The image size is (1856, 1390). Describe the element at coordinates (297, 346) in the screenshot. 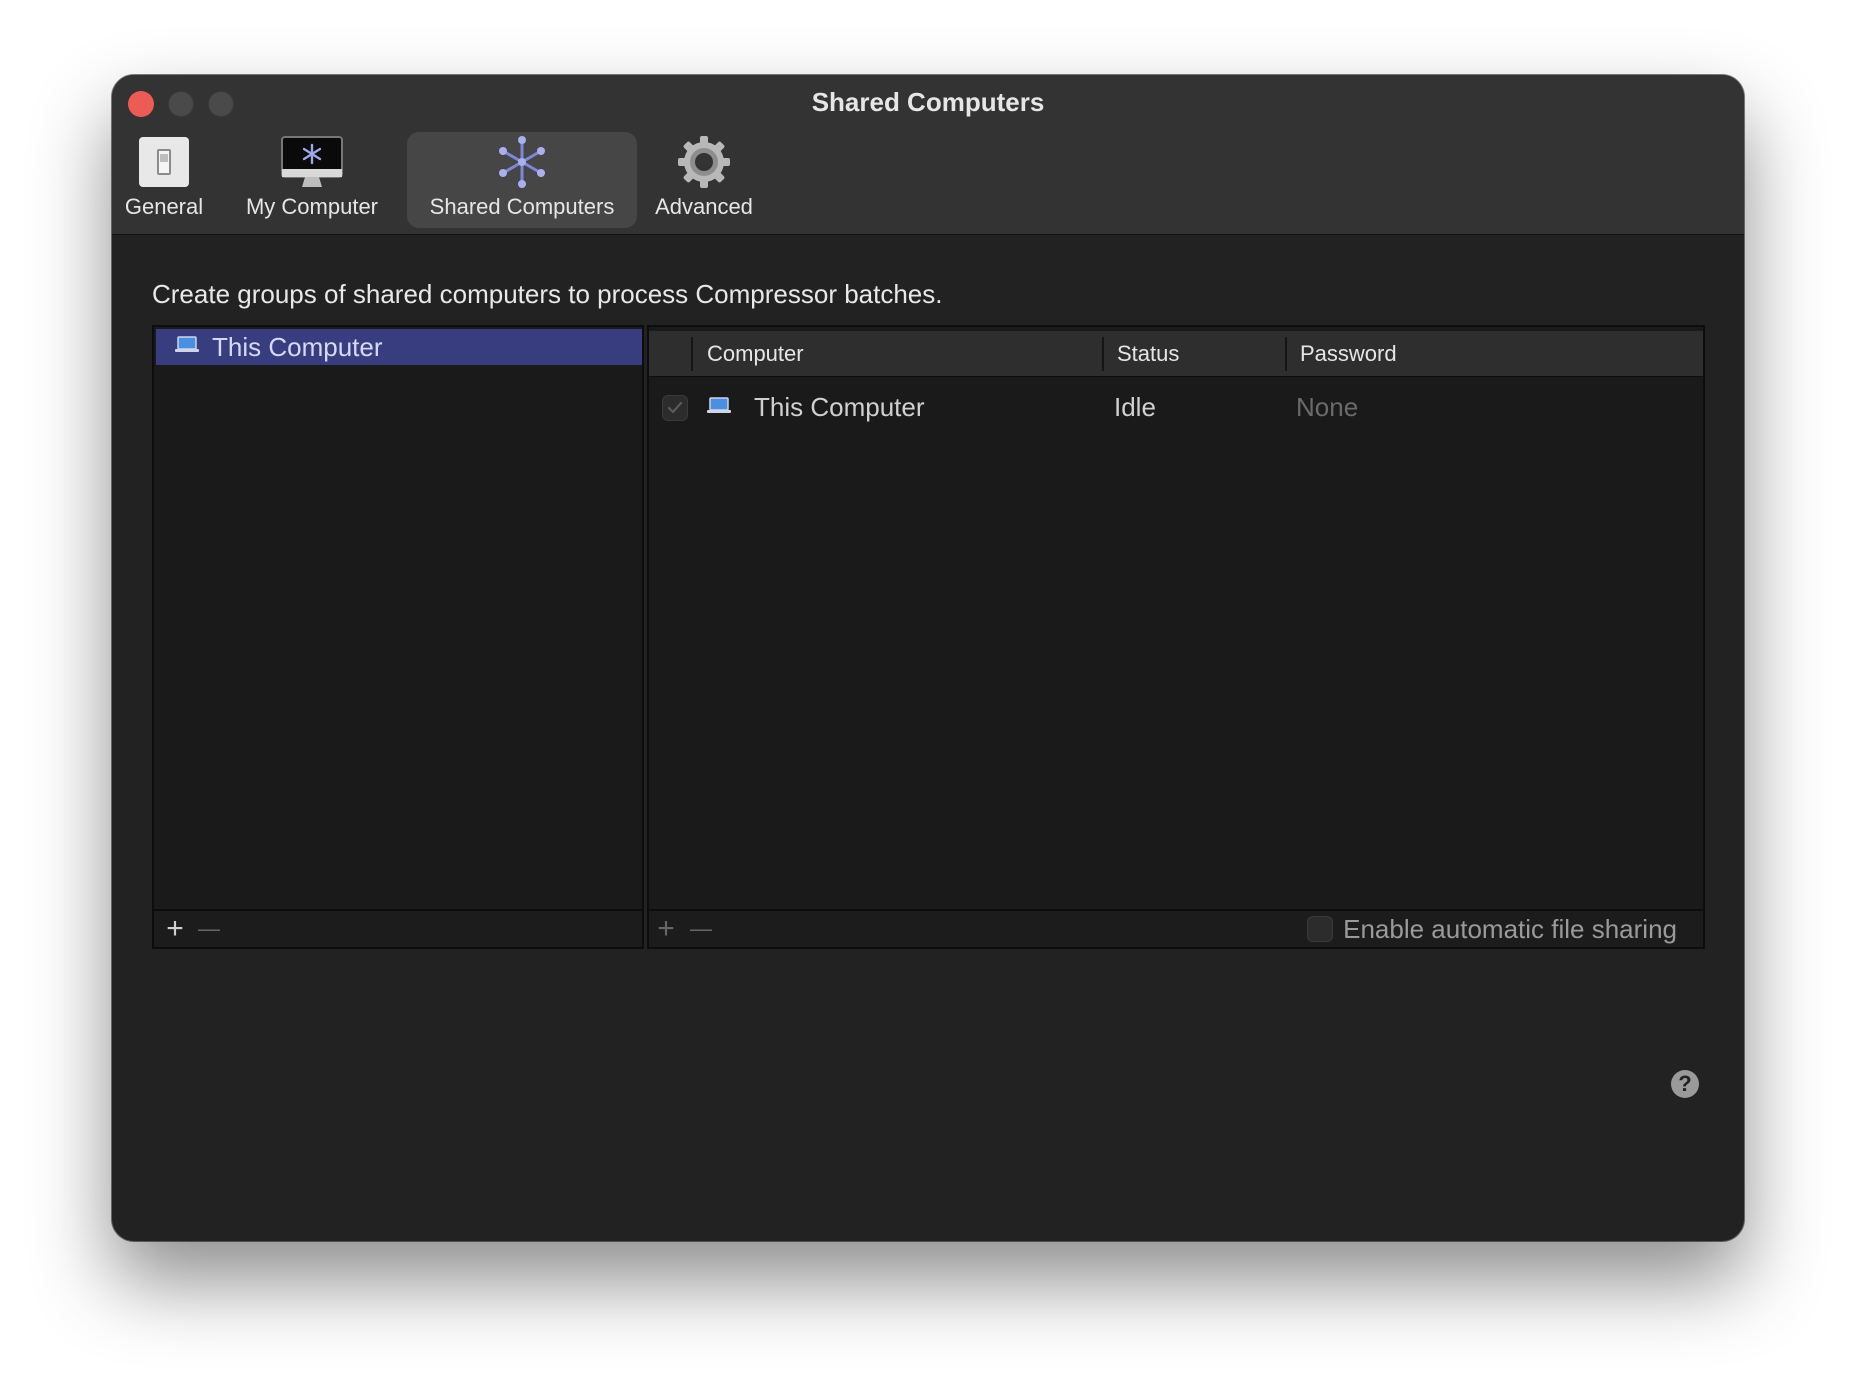

I see `group-item-label: This Computer` at that location.